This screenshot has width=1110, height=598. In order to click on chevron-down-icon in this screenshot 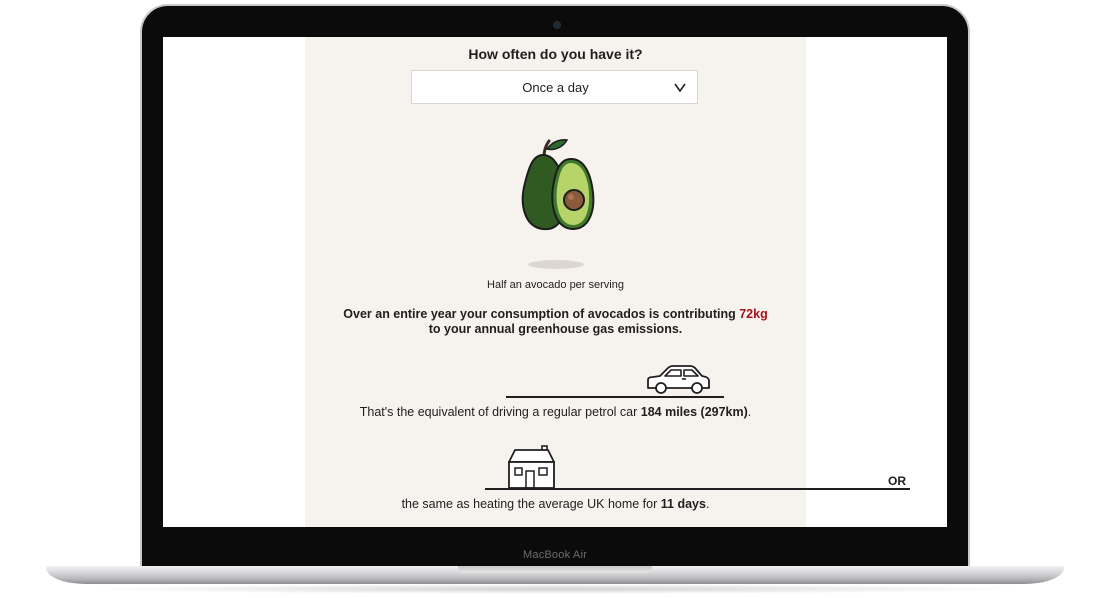, I will do `click(680, 87)`.